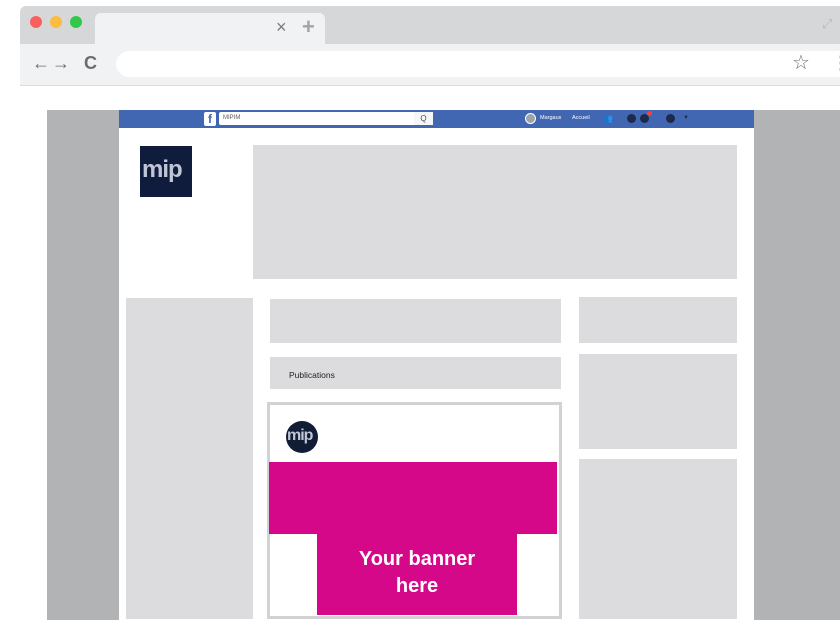 The height and width of the screenshot is (637, 840). Describe the element at coordinates (308, 27) in the screenshot. I see `new-tab-button: +` at that location.